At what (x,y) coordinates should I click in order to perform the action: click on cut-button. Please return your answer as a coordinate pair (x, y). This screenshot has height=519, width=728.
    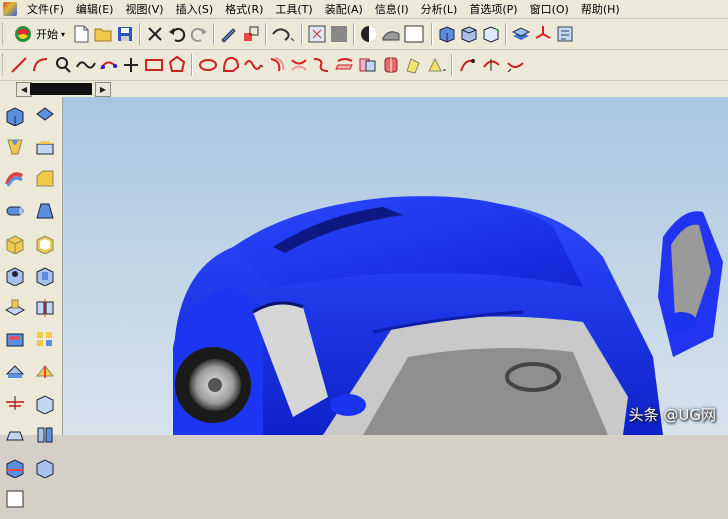
    Looking at the image, I should click on (155, 34).